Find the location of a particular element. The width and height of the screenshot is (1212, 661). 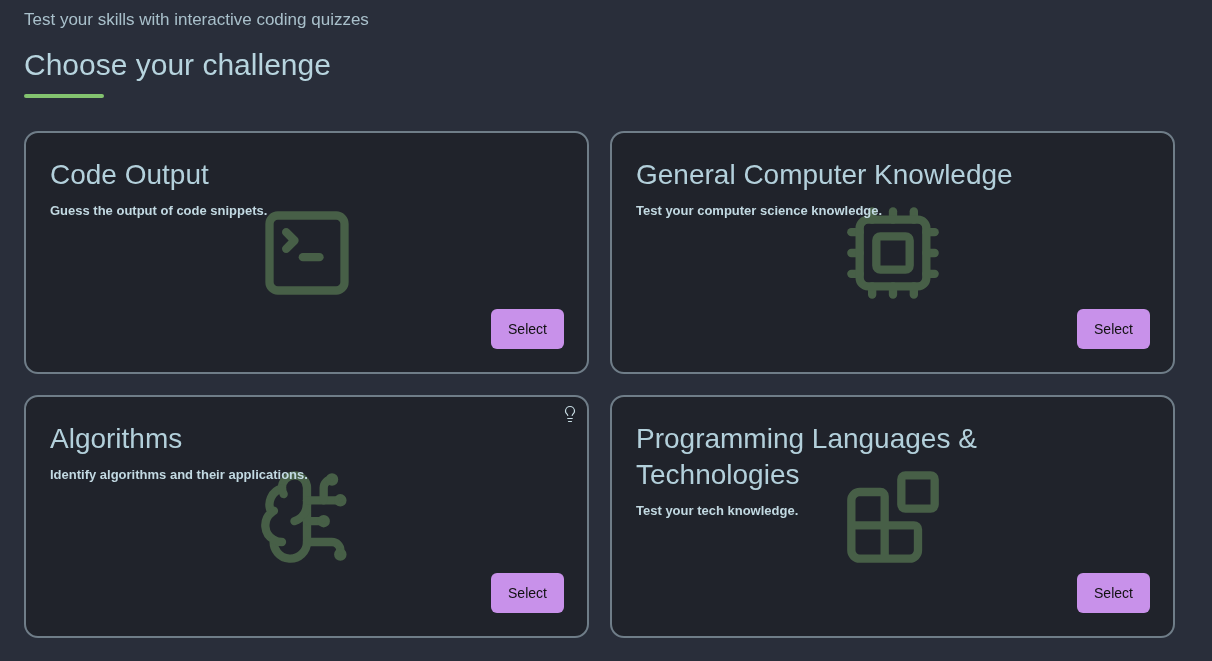

card-description: Identify algorithms and their applications. is located at coordinates (179, 475).